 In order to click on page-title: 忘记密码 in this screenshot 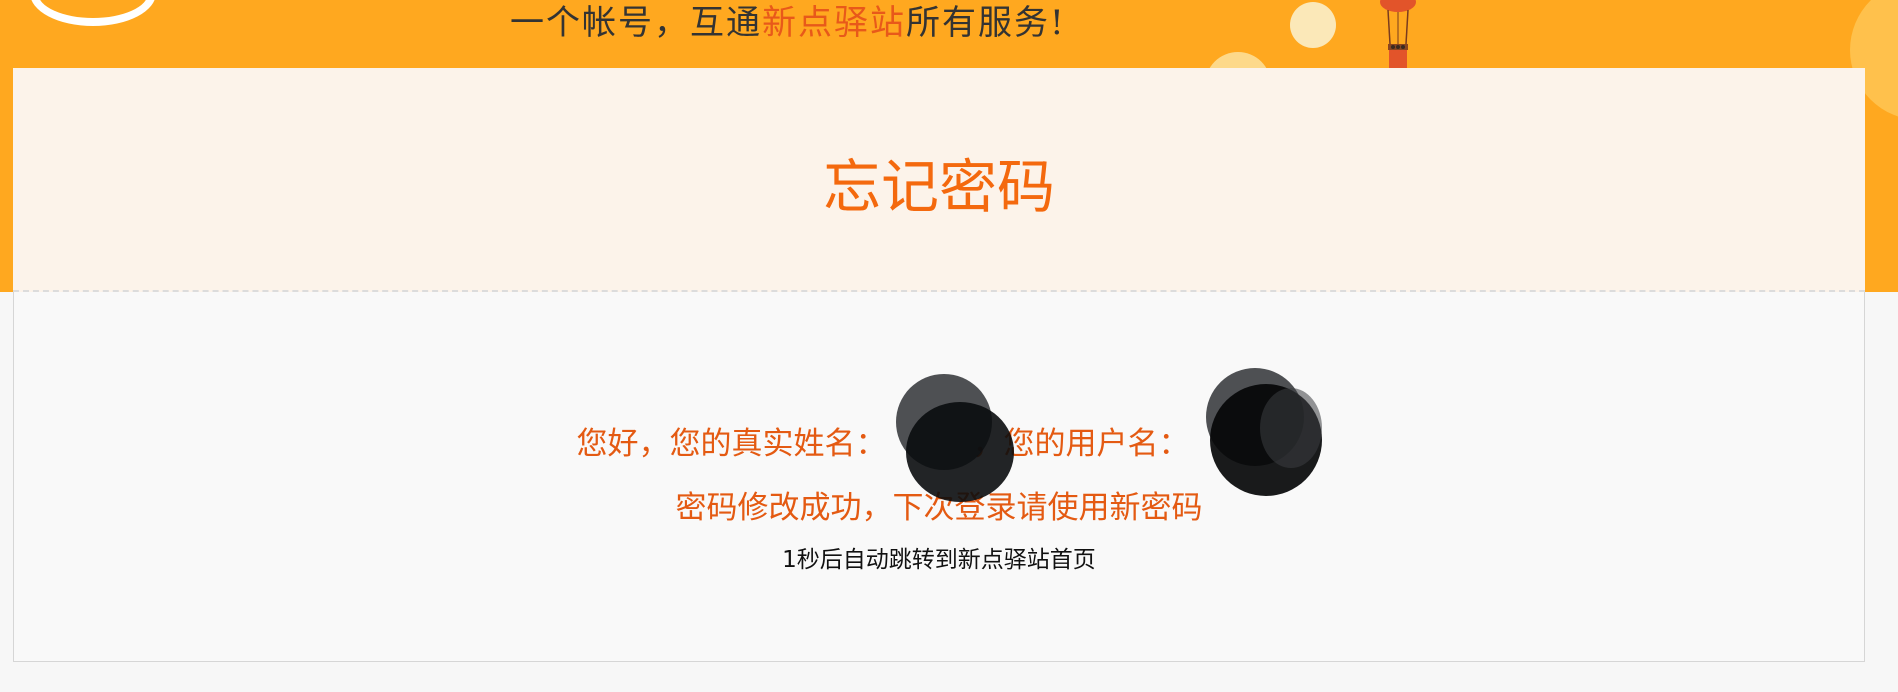, I will do `click(938, 187)`.